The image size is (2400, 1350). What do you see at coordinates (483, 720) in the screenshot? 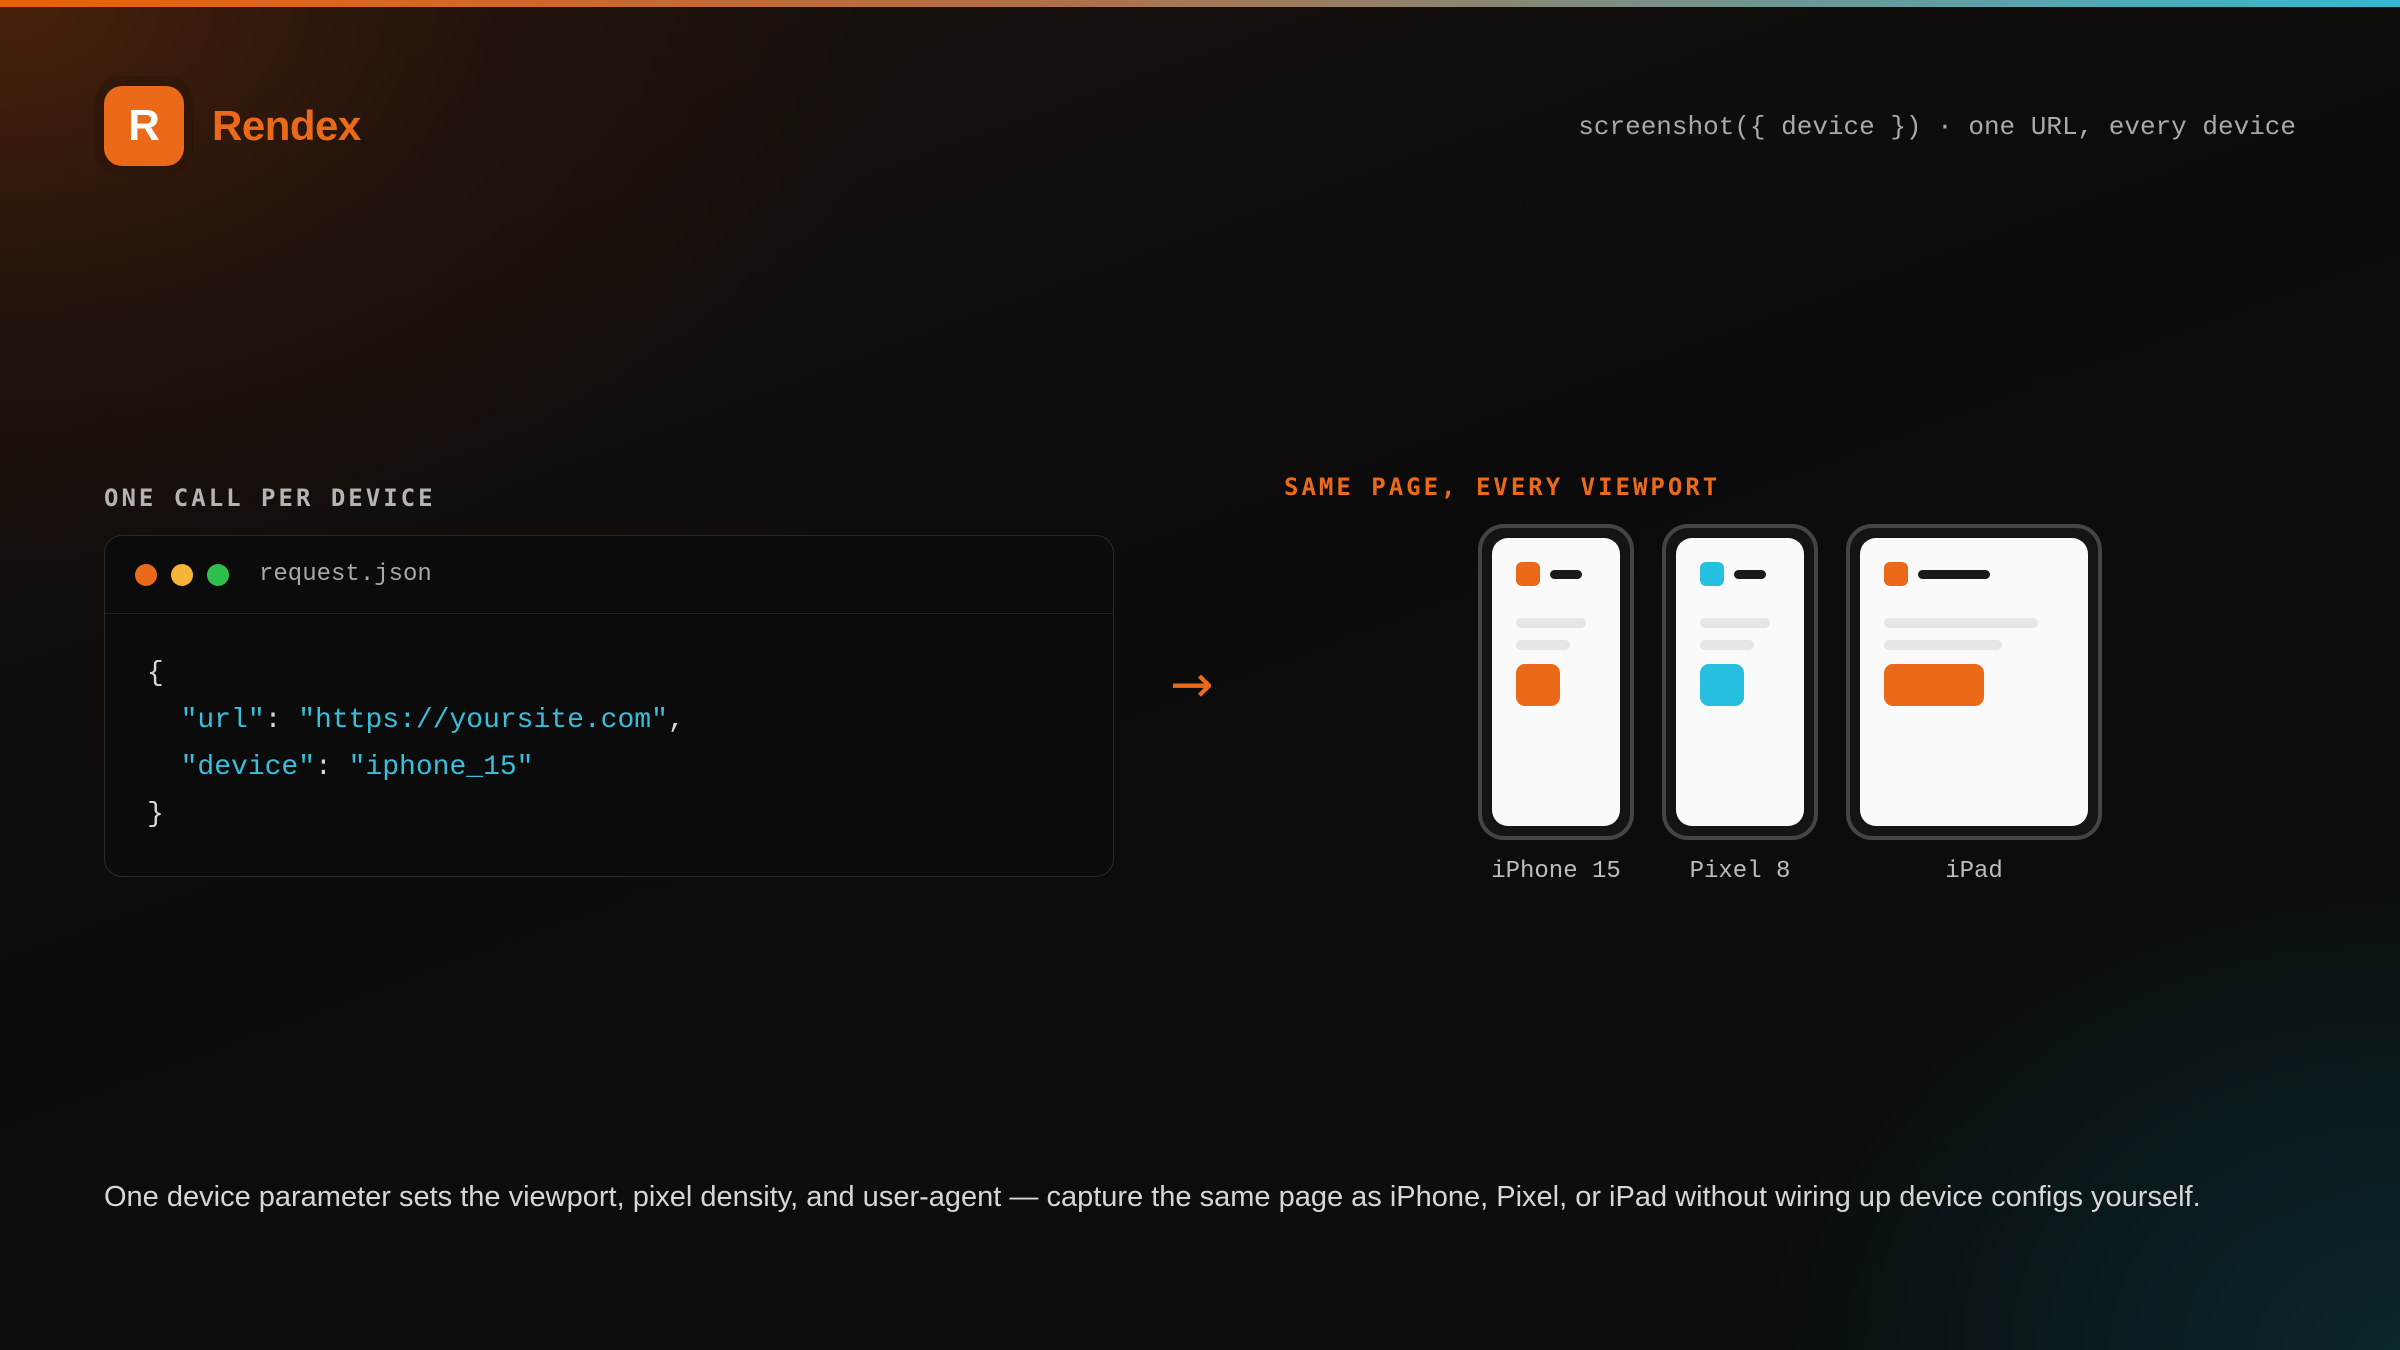
I see `code-url-value: "https://yoursite.com"` at bounding box center [483, 720].